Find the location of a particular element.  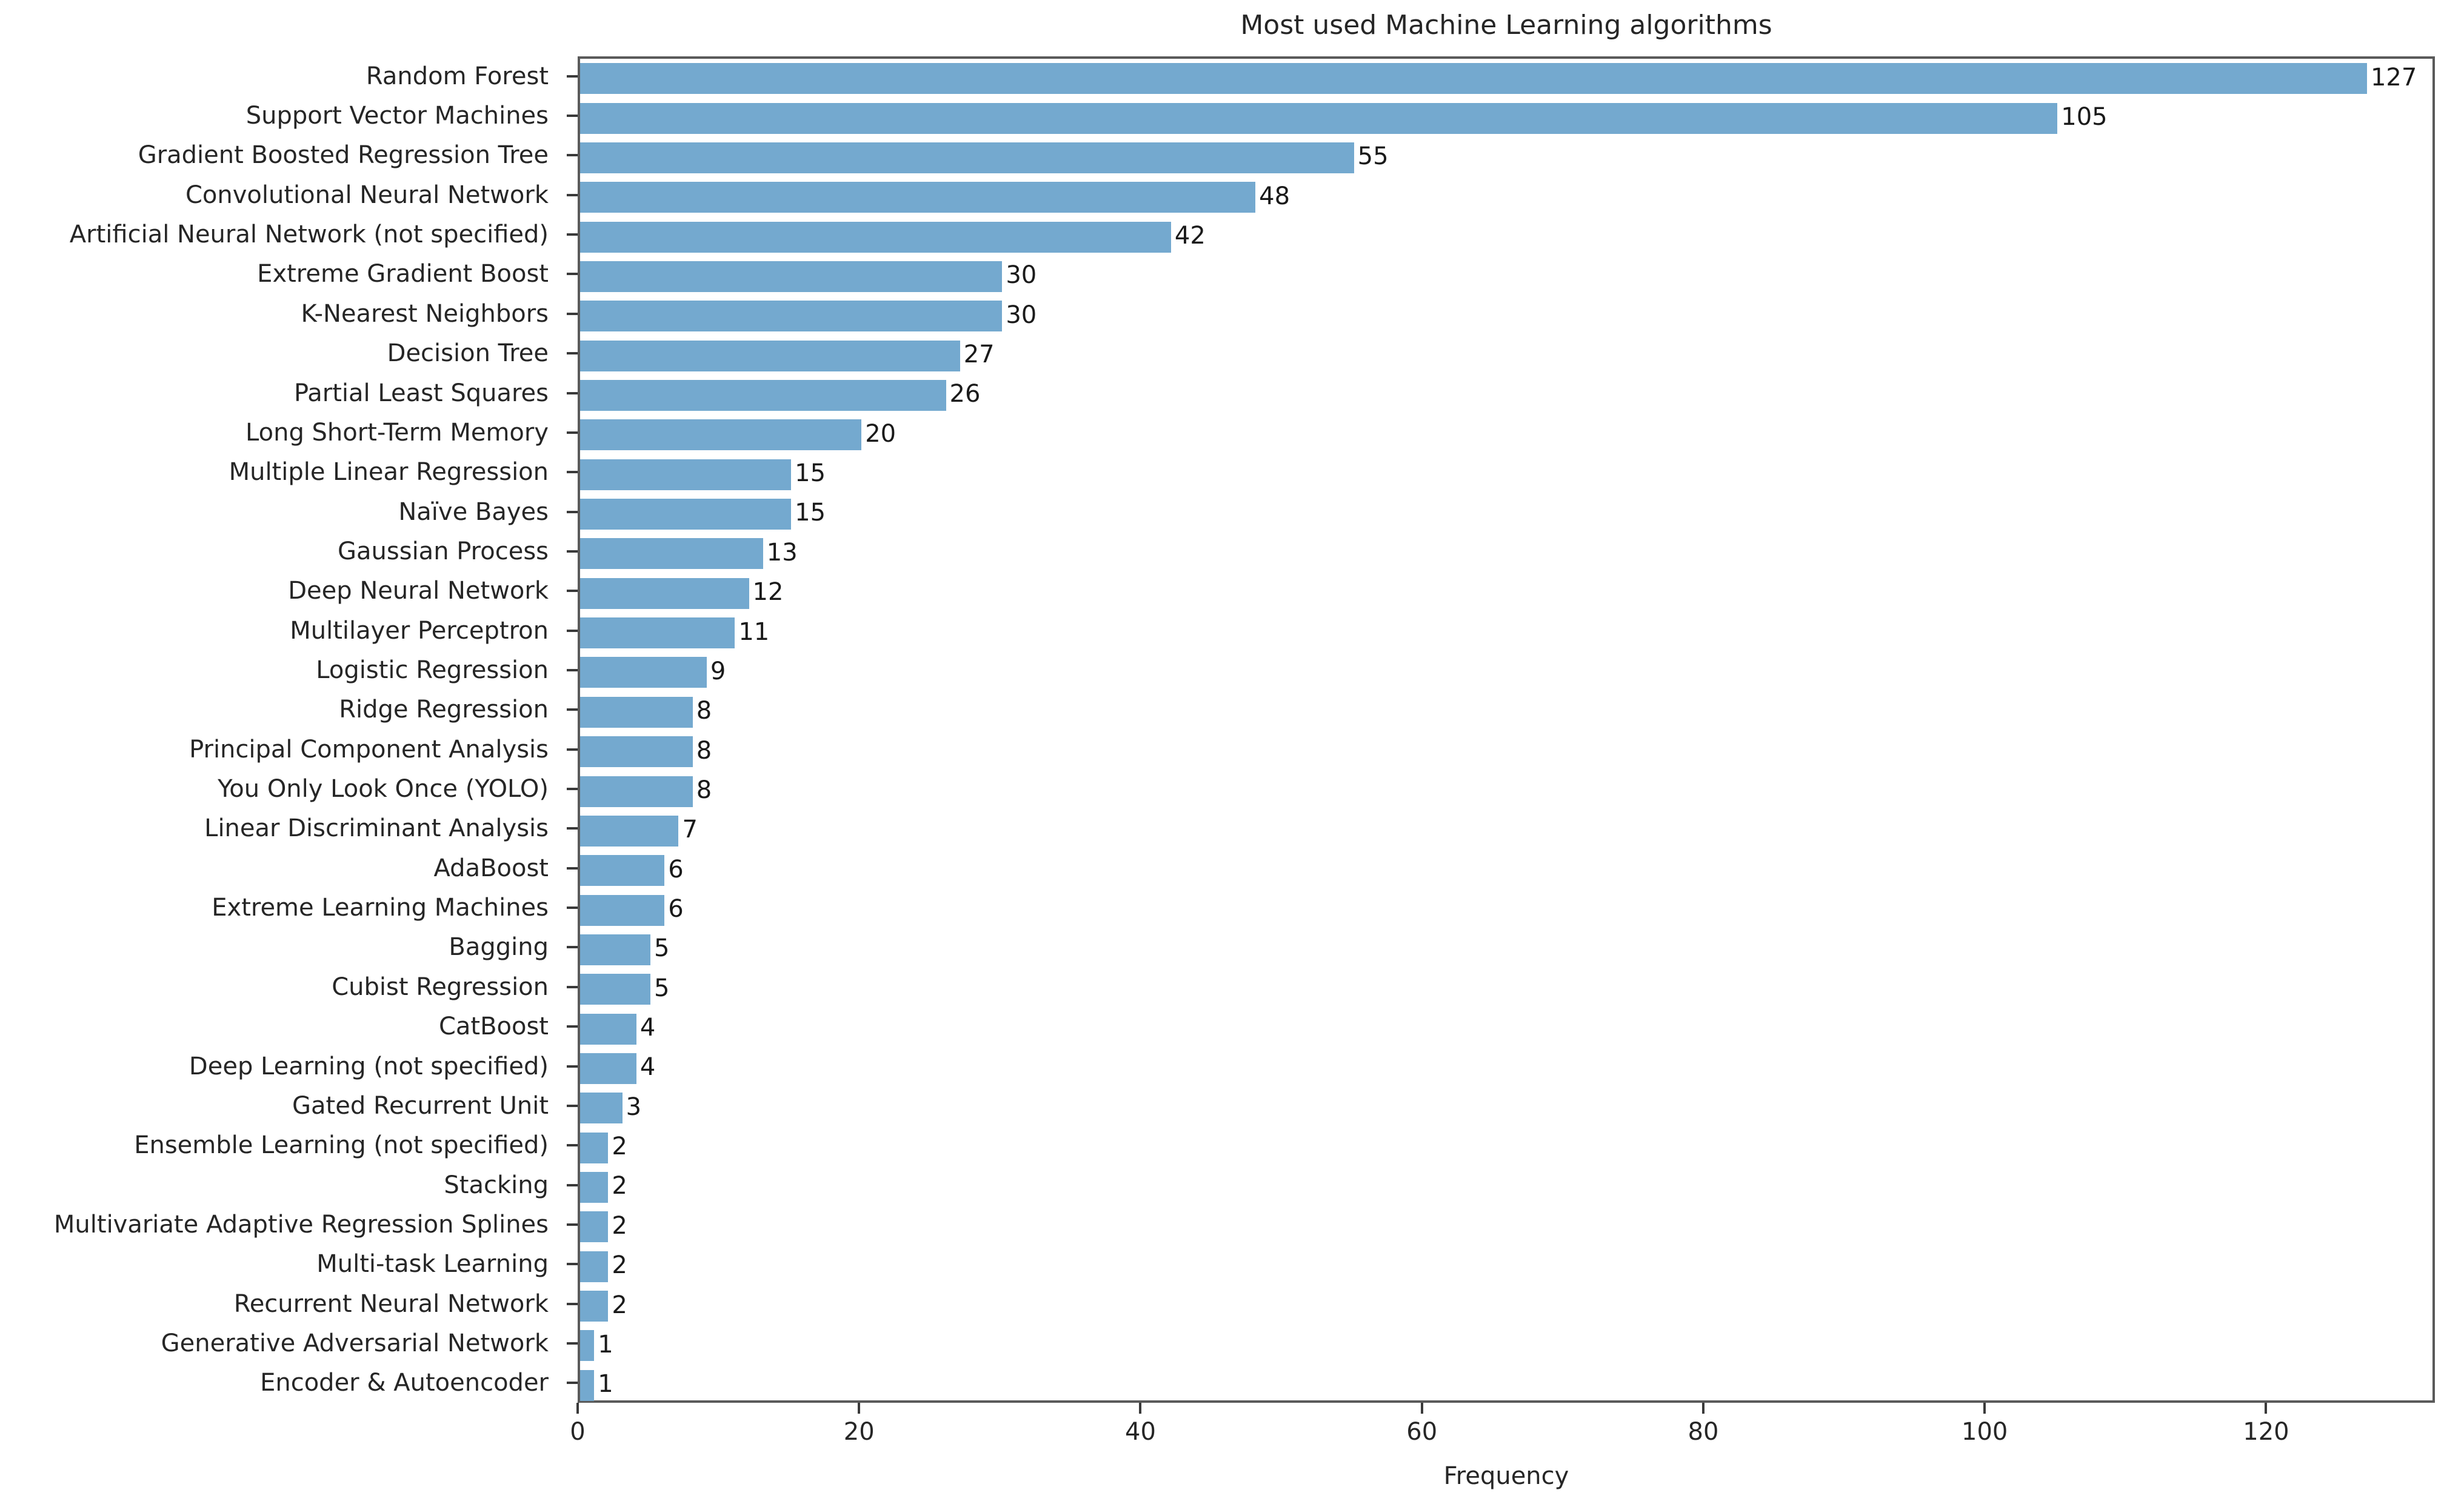

bar-row: 27 is located at coordinates (1506, 355).